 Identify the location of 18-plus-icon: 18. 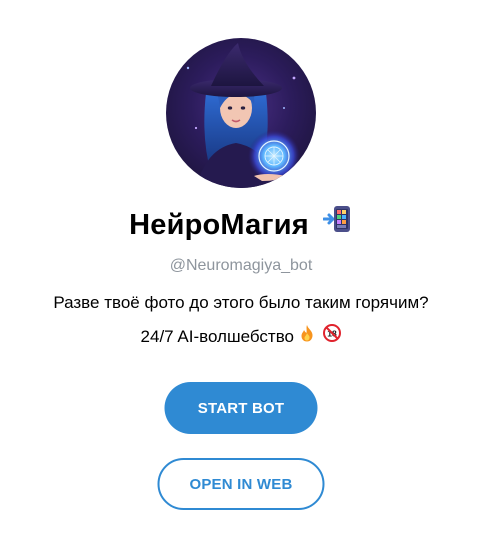
(332, 335).